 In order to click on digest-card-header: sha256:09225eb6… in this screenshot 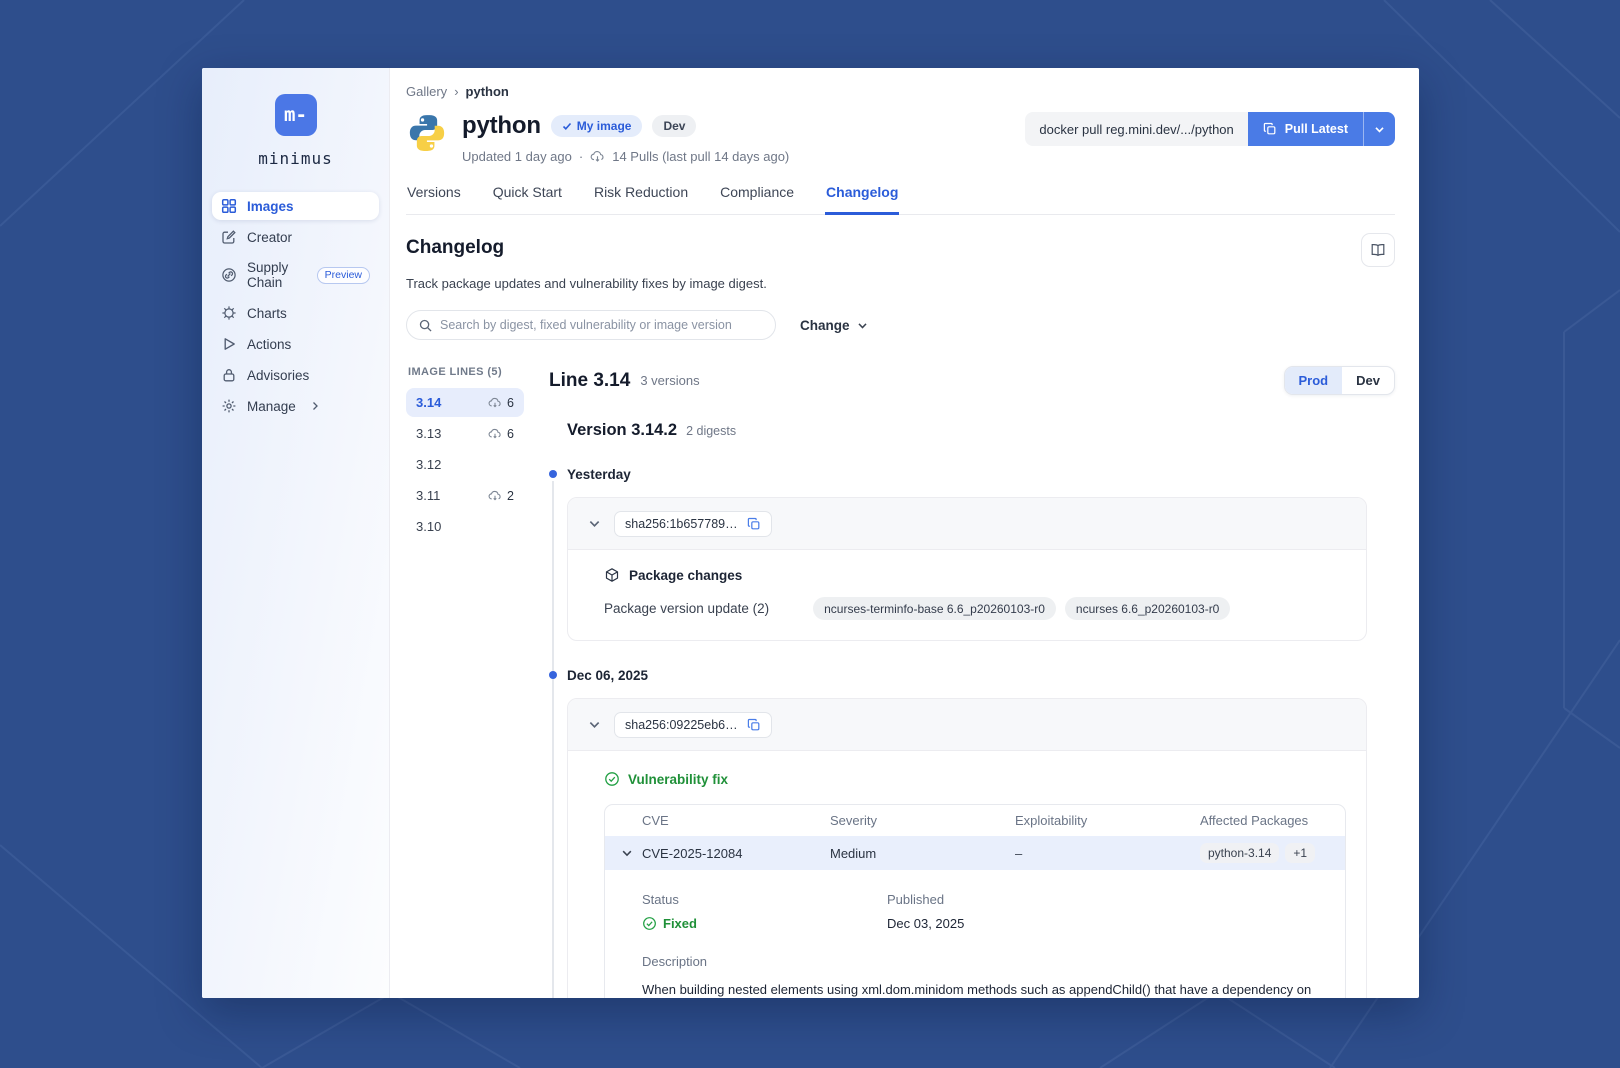, I will do `click(967, 725)`.